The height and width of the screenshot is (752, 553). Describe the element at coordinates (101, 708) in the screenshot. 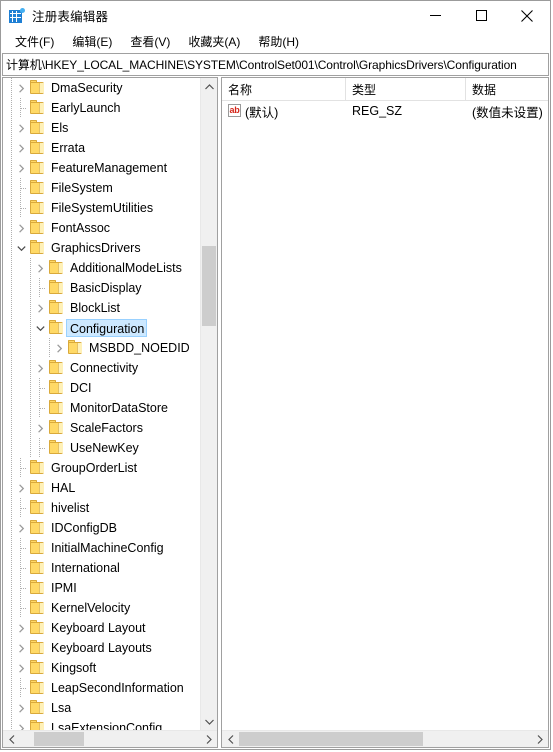

I see `tree-item-lsa: Lsa` at that location.